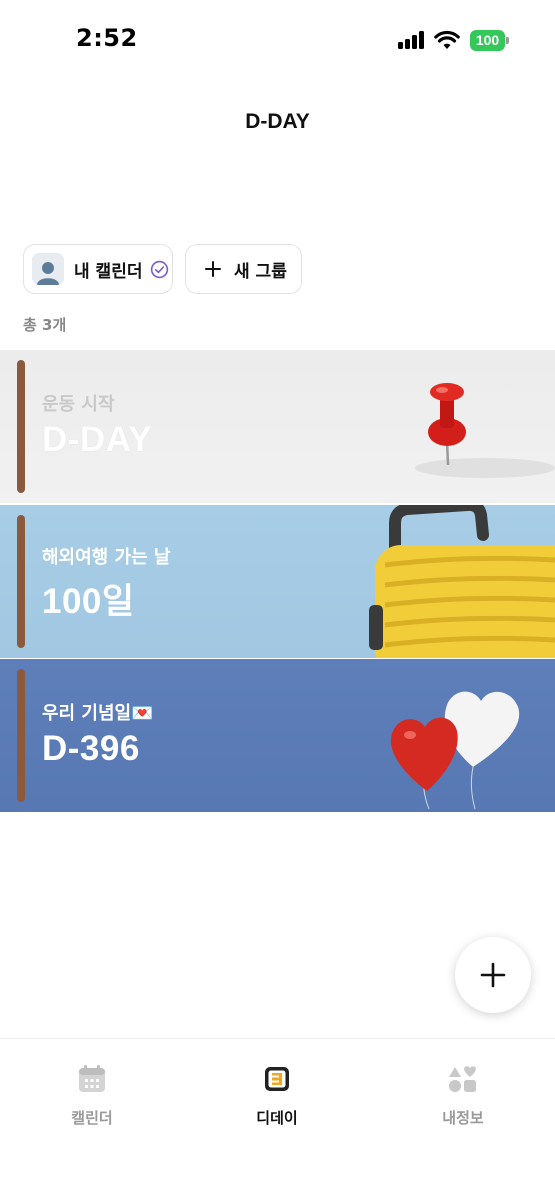 Image resolution: width=555 pixels, height=1200 pixels. What do you see at coordinates (463, 1095) in the screenshot?
I see `tab-my-info: 내정보` at bounding box center [463, 1095].